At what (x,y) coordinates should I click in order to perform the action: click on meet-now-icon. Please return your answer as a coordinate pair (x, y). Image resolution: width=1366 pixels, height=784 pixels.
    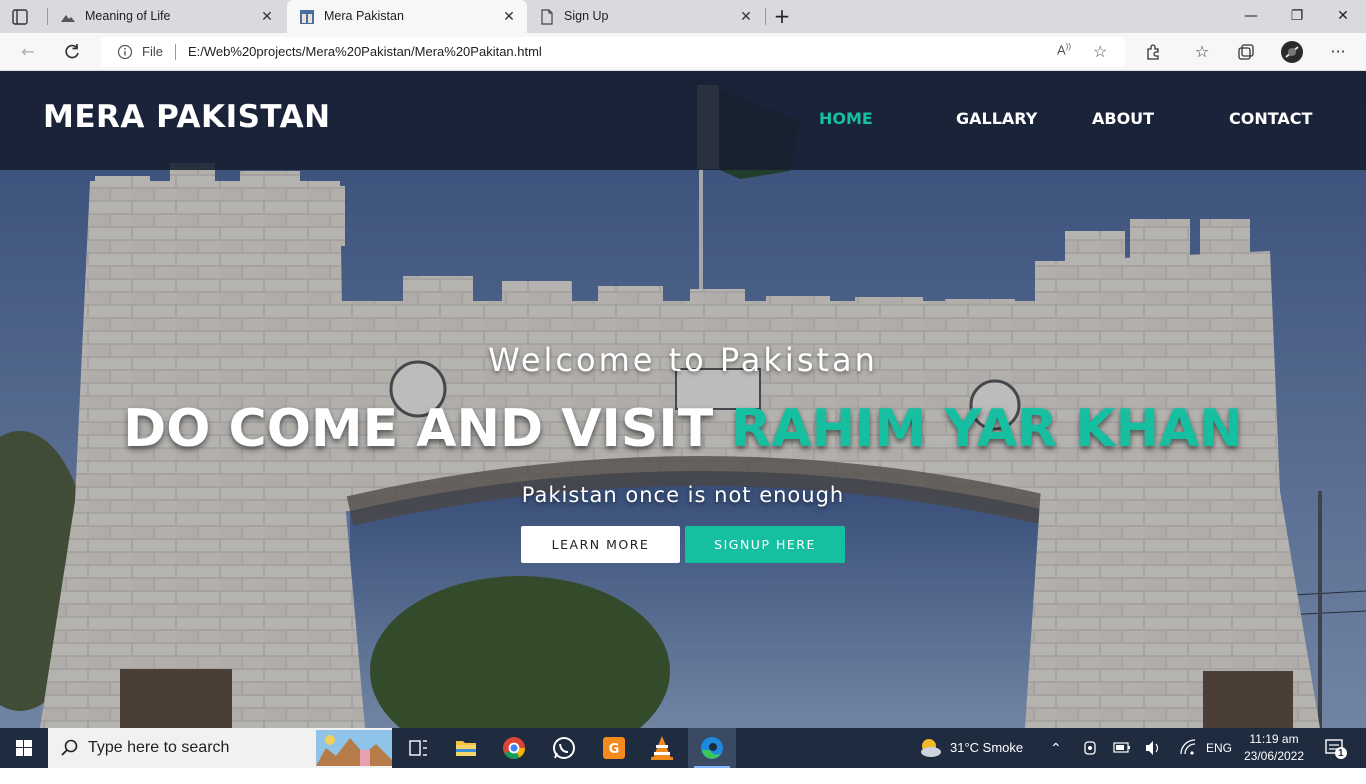
    Looking at the image, I should click on (1090, 748).